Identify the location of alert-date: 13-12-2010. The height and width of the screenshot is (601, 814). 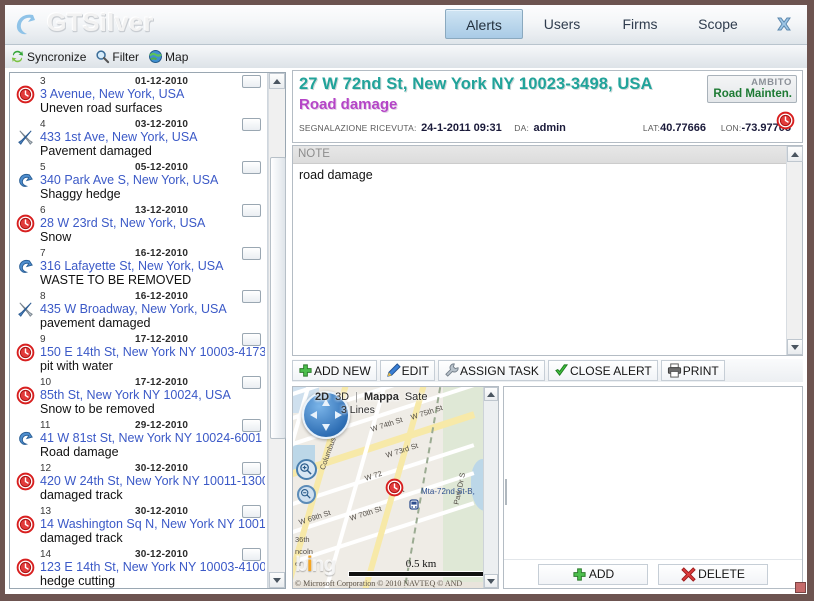
(162, 210).